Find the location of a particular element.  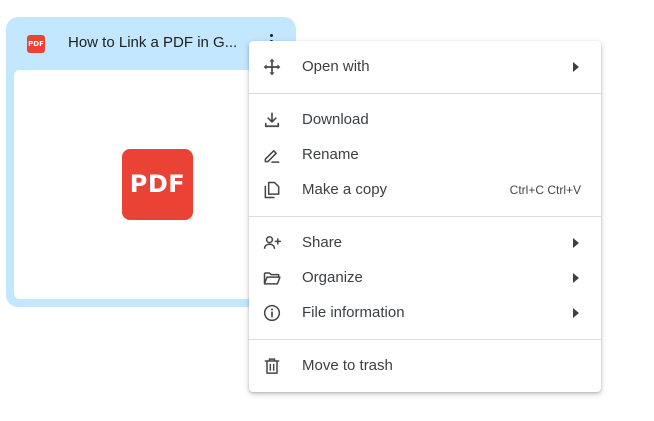

open-with-icon is located at coordinates (272, 67).